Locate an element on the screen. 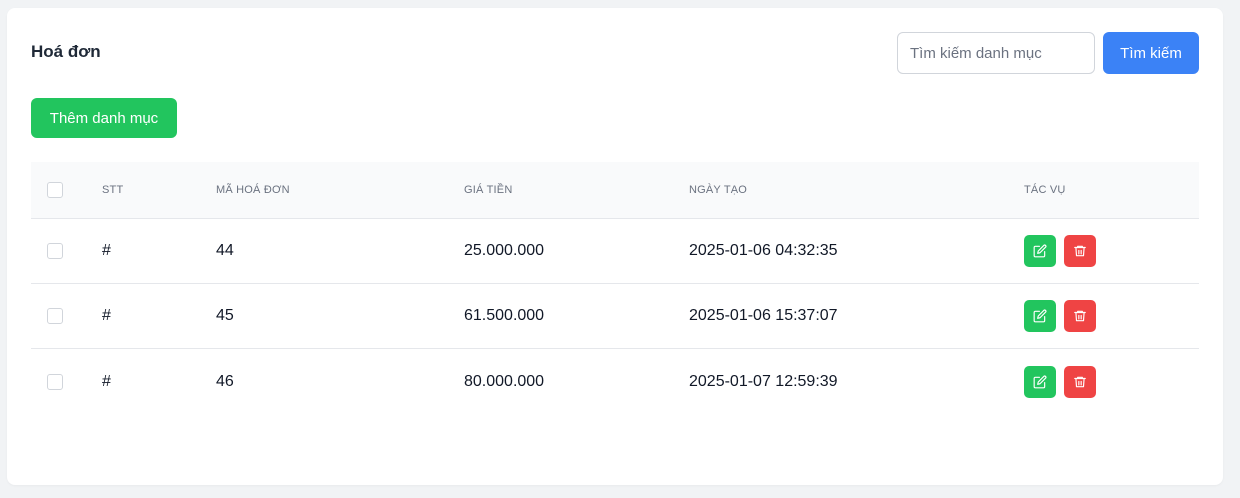 The image size is (1240, 498). table-row: # 46 80.000.000 2025-01-07 12:59:39 is located at coordinates (615, 381).